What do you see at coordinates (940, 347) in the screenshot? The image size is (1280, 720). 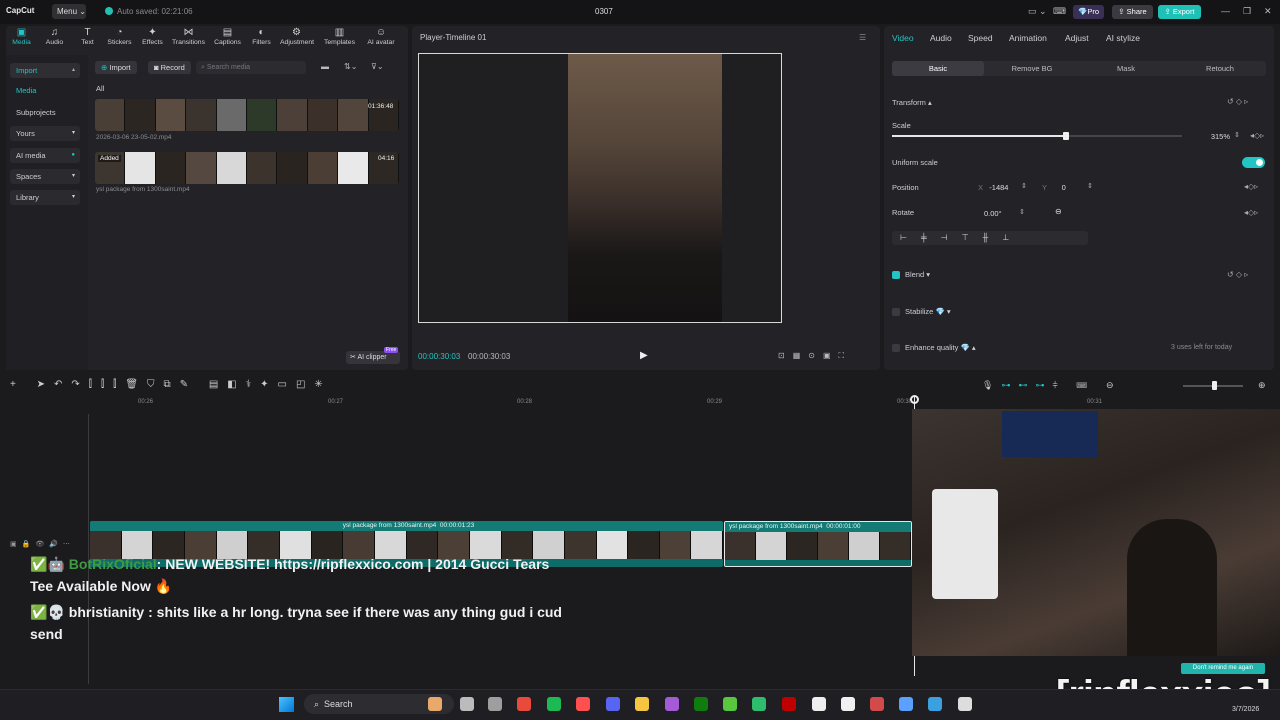 I see `enhance-label: Enhance quality 💎 ▴` at bounding box center [940, 347].